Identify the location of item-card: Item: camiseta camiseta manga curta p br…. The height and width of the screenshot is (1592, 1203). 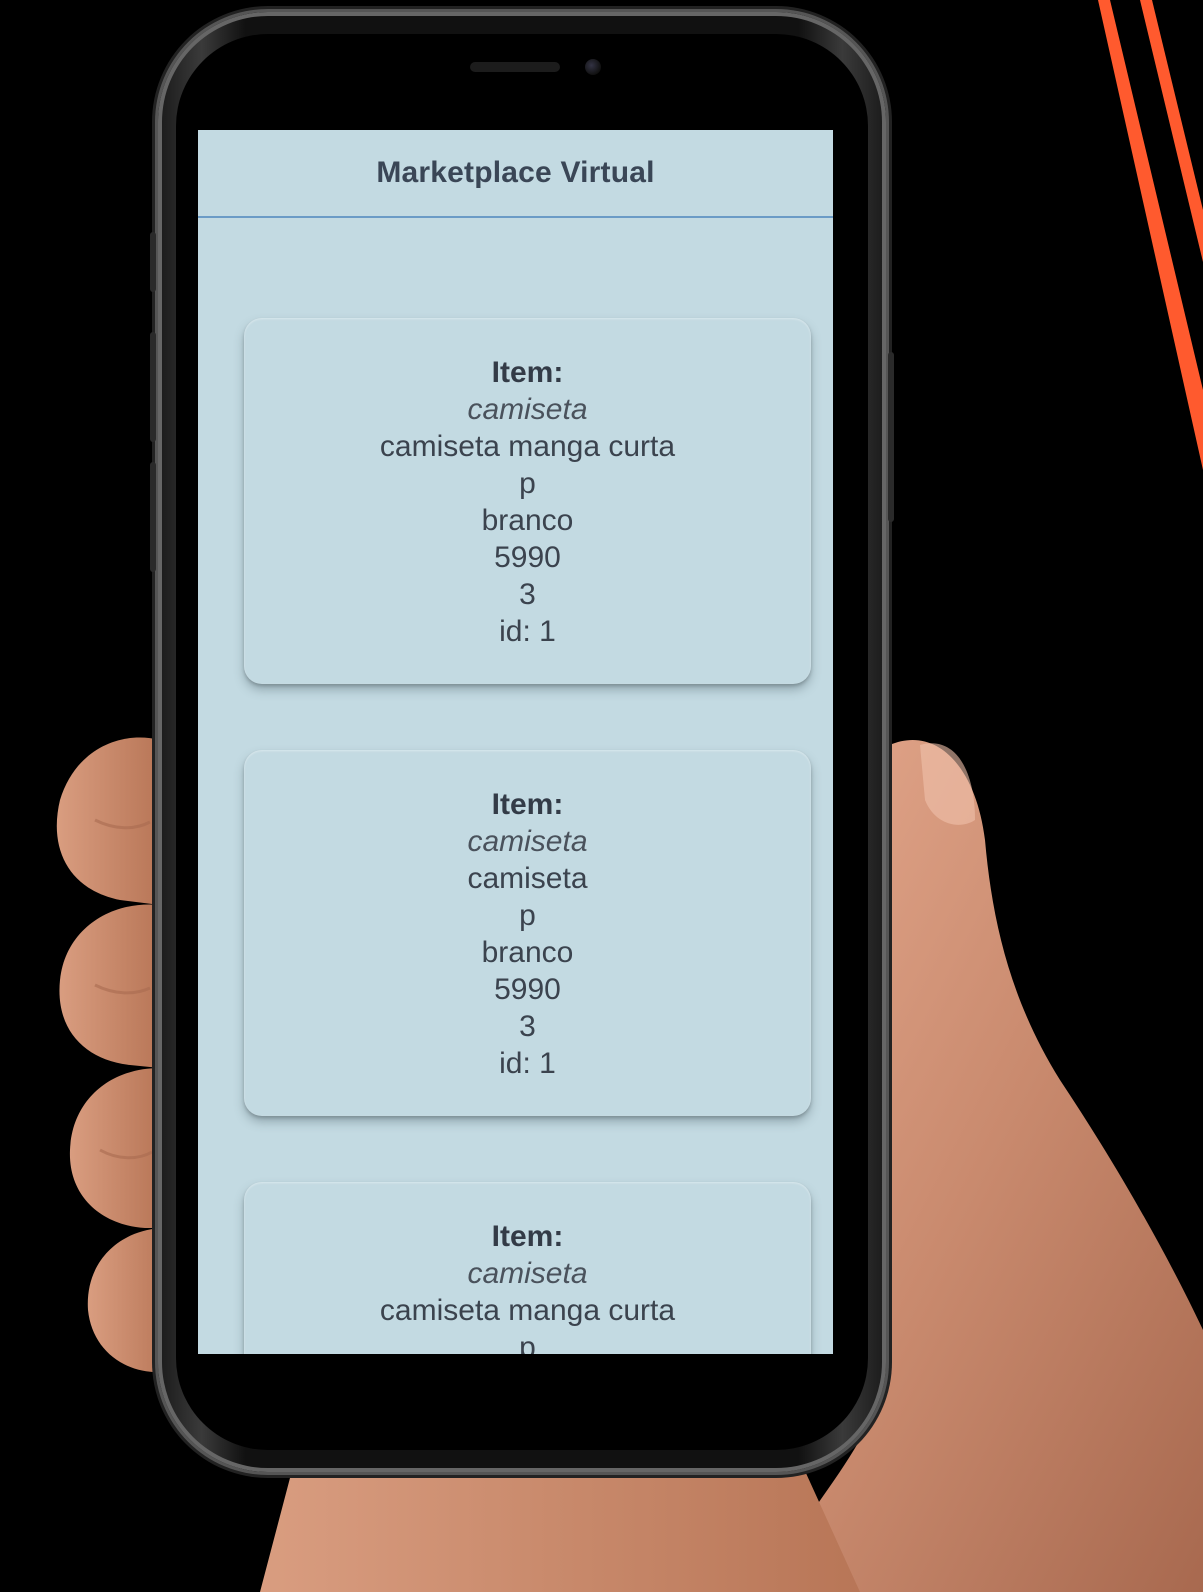
(527, 501).